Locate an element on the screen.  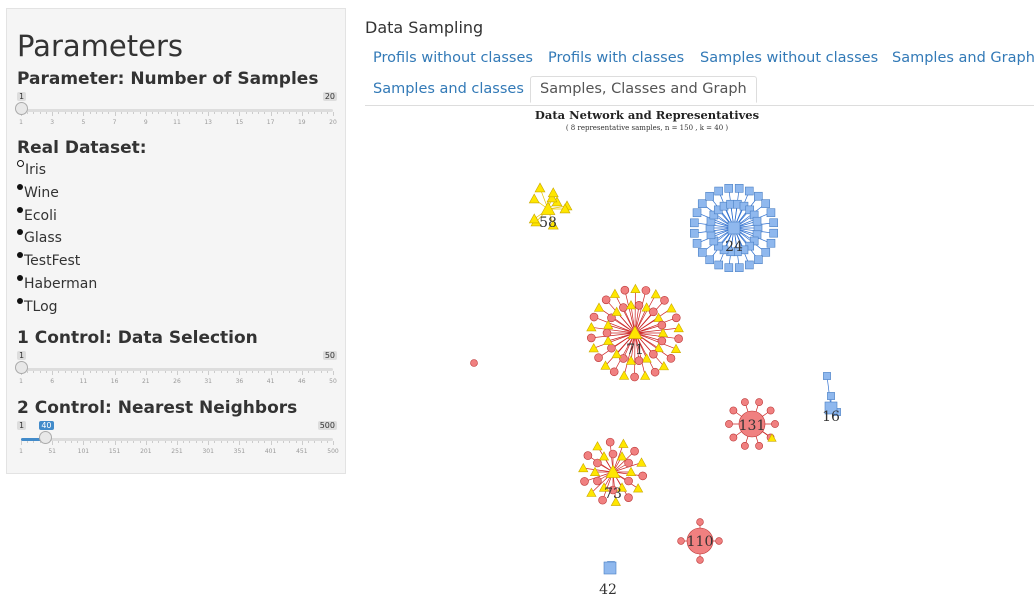
samples-slider: 1 20 1 3 5 7 9 11 13 15 17 19 20 is located at coordinates (176, 110).